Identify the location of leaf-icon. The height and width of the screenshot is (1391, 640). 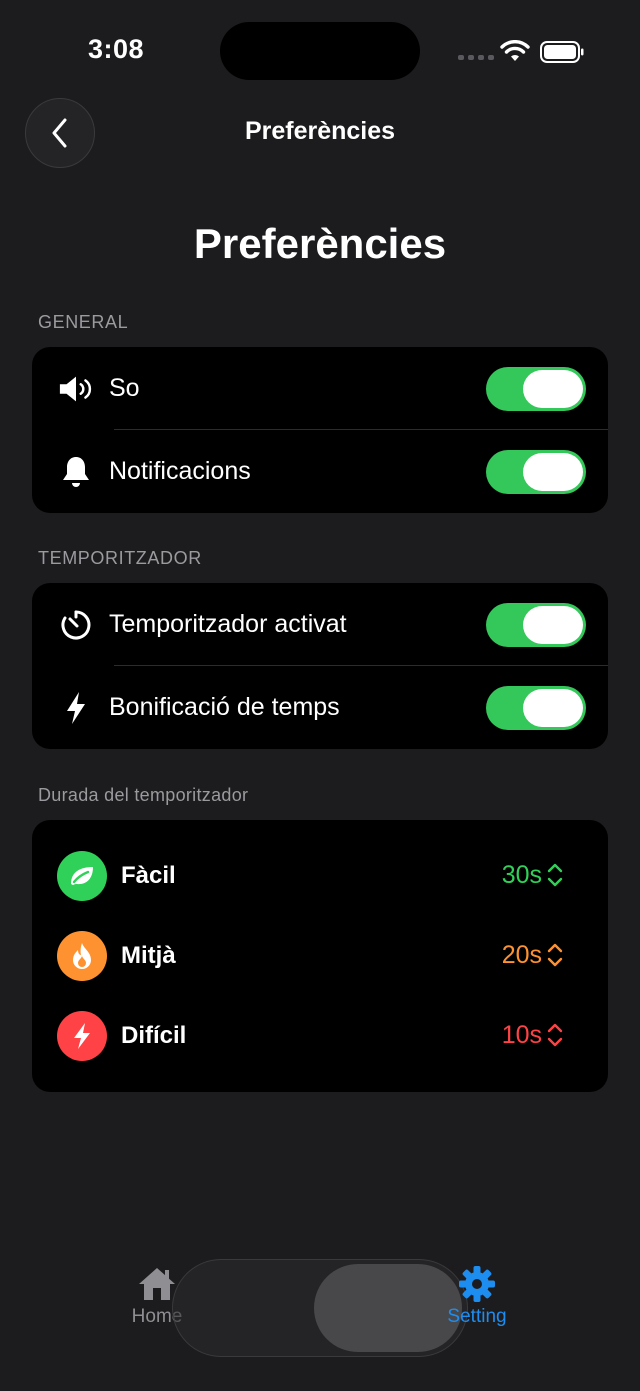
(82, 876).